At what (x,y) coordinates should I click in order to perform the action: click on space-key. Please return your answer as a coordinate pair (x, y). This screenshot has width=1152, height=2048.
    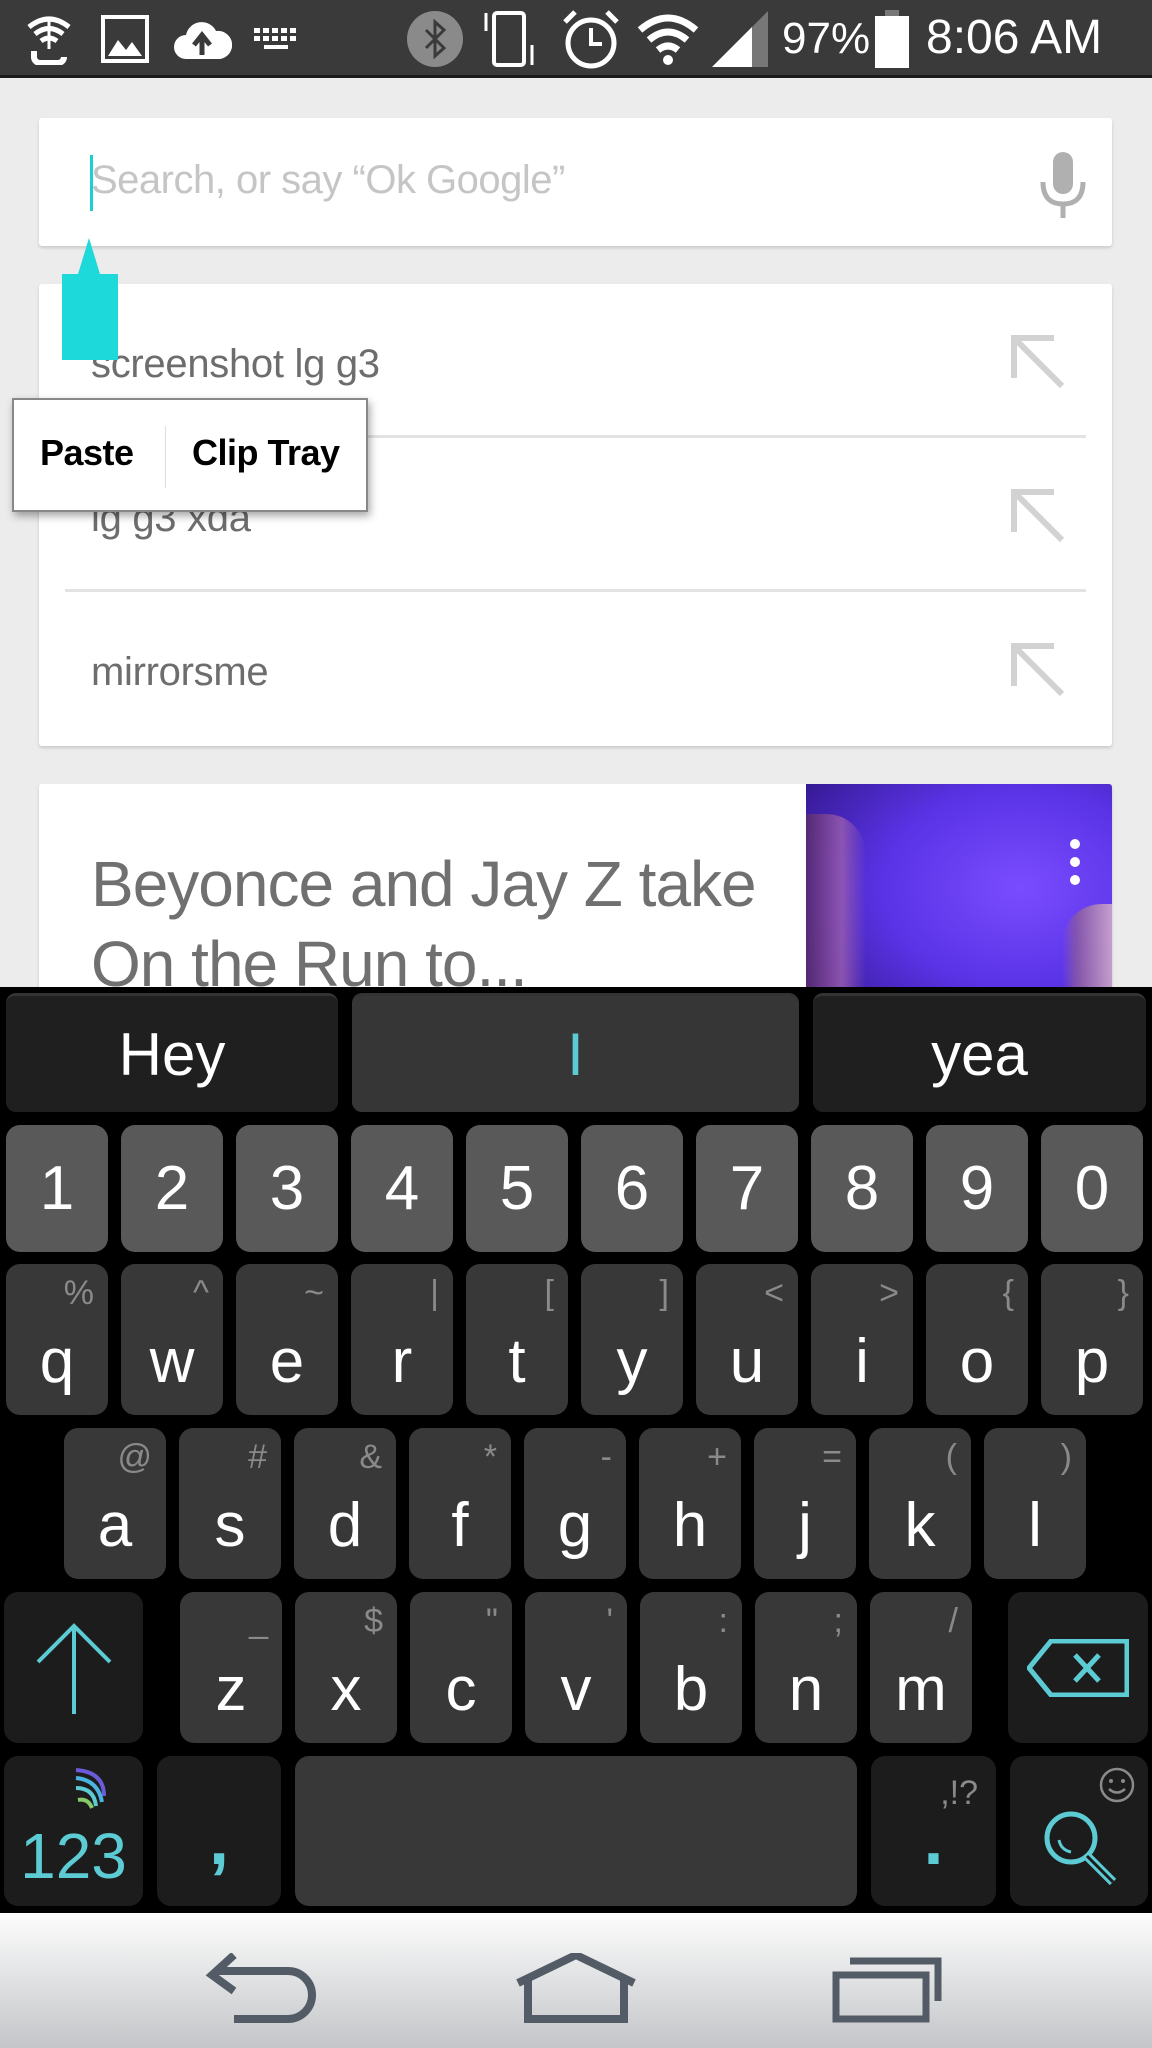
    Looking at the image, I should click on (576, 1831).